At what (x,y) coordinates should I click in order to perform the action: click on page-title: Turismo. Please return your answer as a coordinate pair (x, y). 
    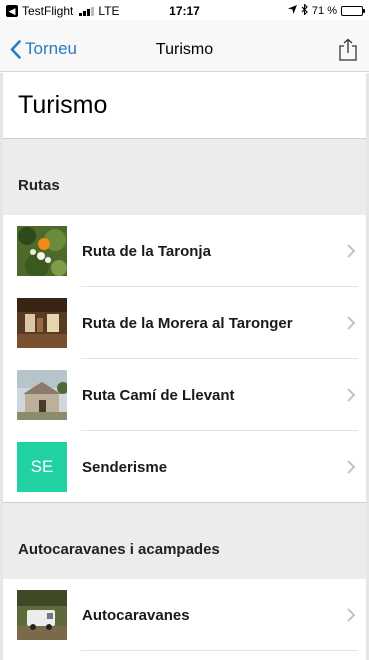
    Looking at the image, I should click on (63, 105).